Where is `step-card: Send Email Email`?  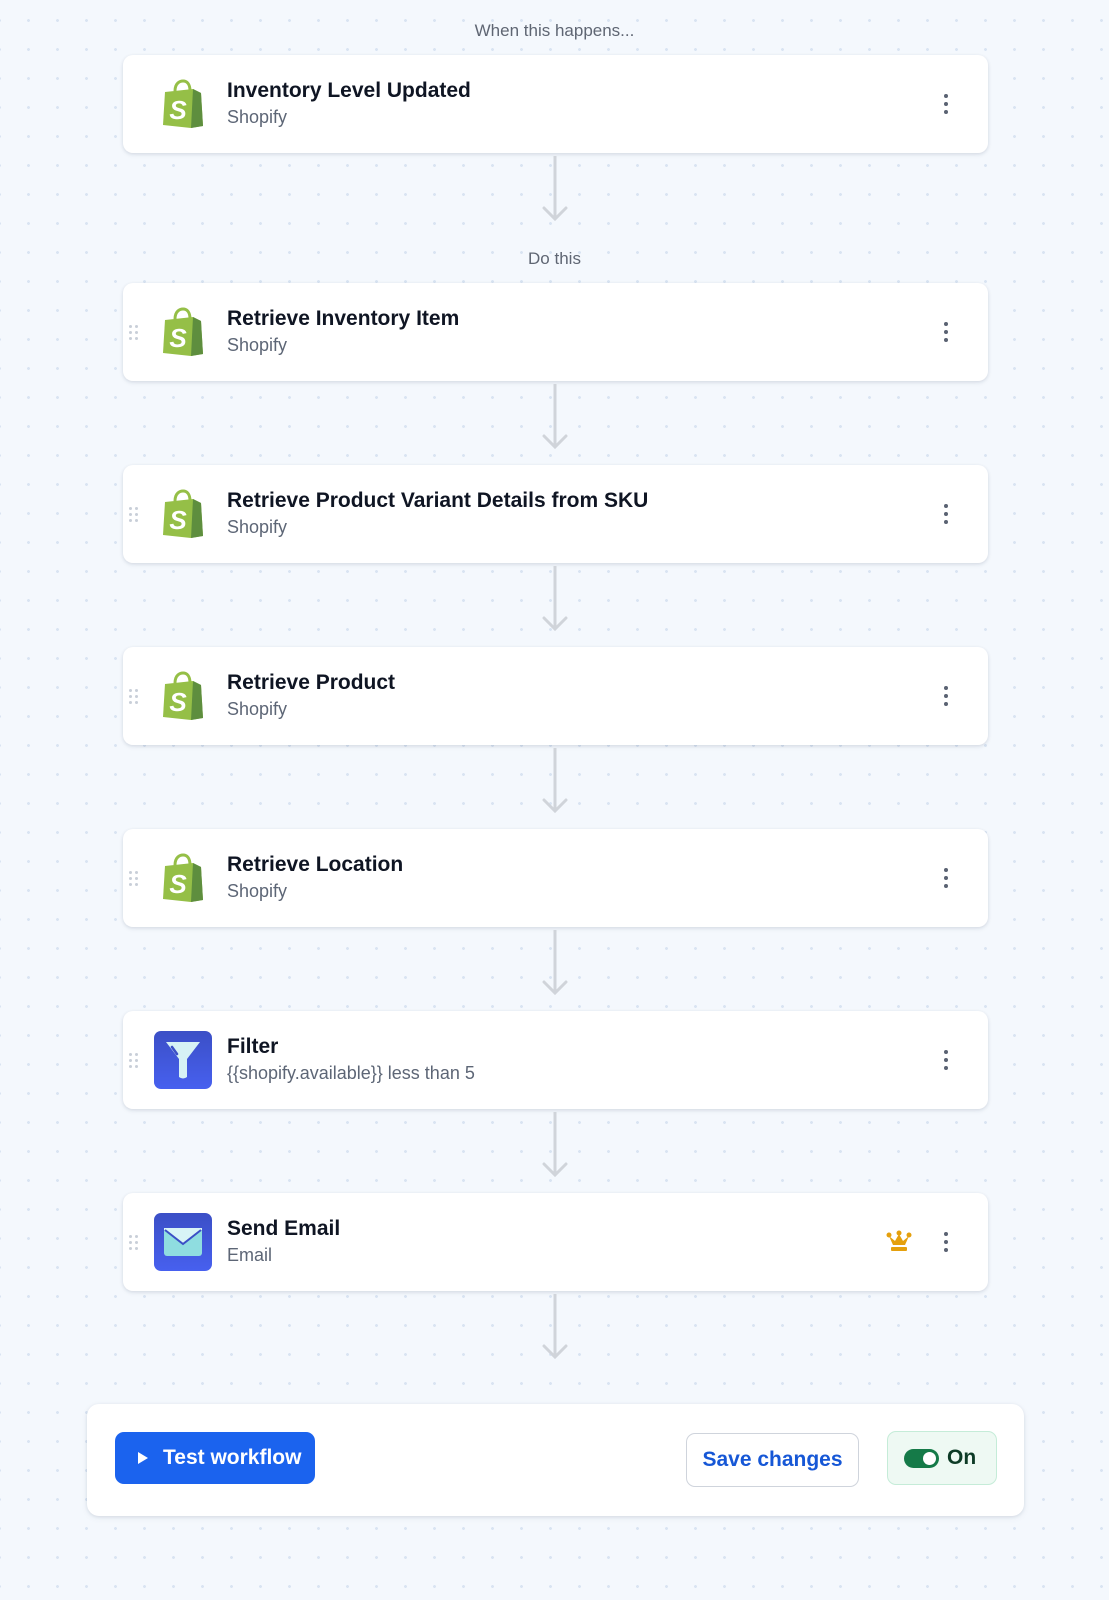 step-card: Send Email Email is located at coordinates (555, 1242).